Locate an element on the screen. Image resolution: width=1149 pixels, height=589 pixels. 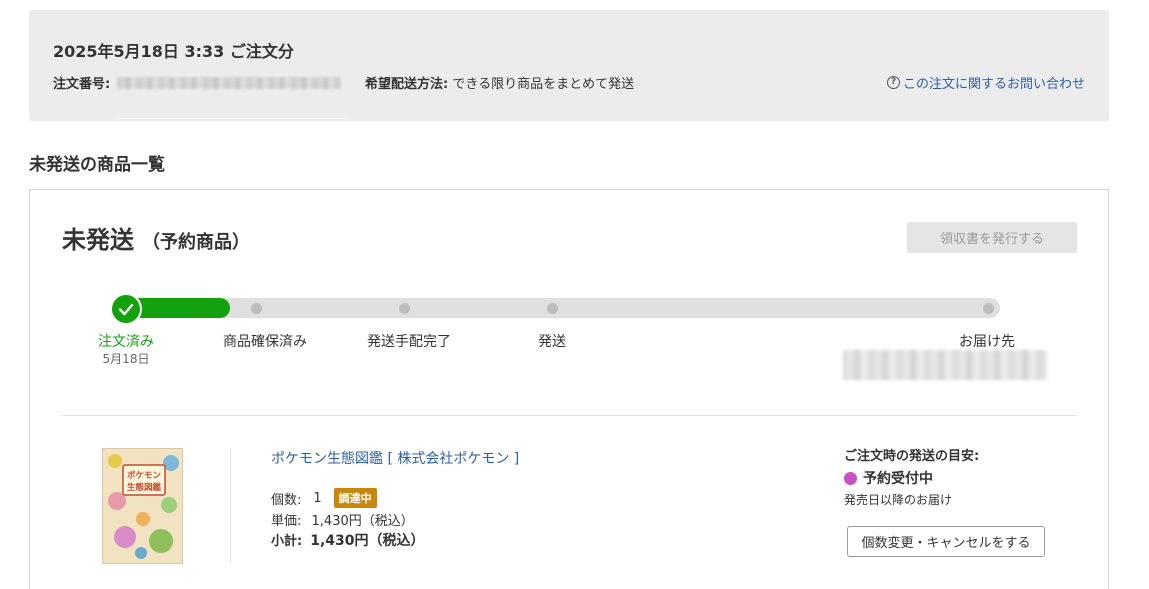
change-cancel-button: 個数変更・キャンセルをする is located at coordinates (946, 541).